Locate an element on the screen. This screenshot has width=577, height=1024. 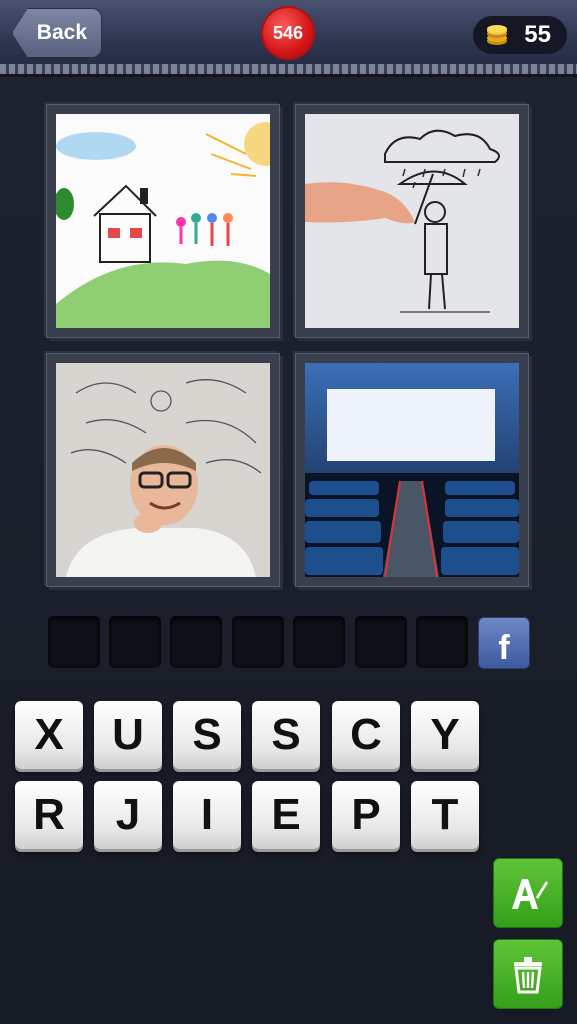
letter-tile-2: U is located at coordinates (128, 735).